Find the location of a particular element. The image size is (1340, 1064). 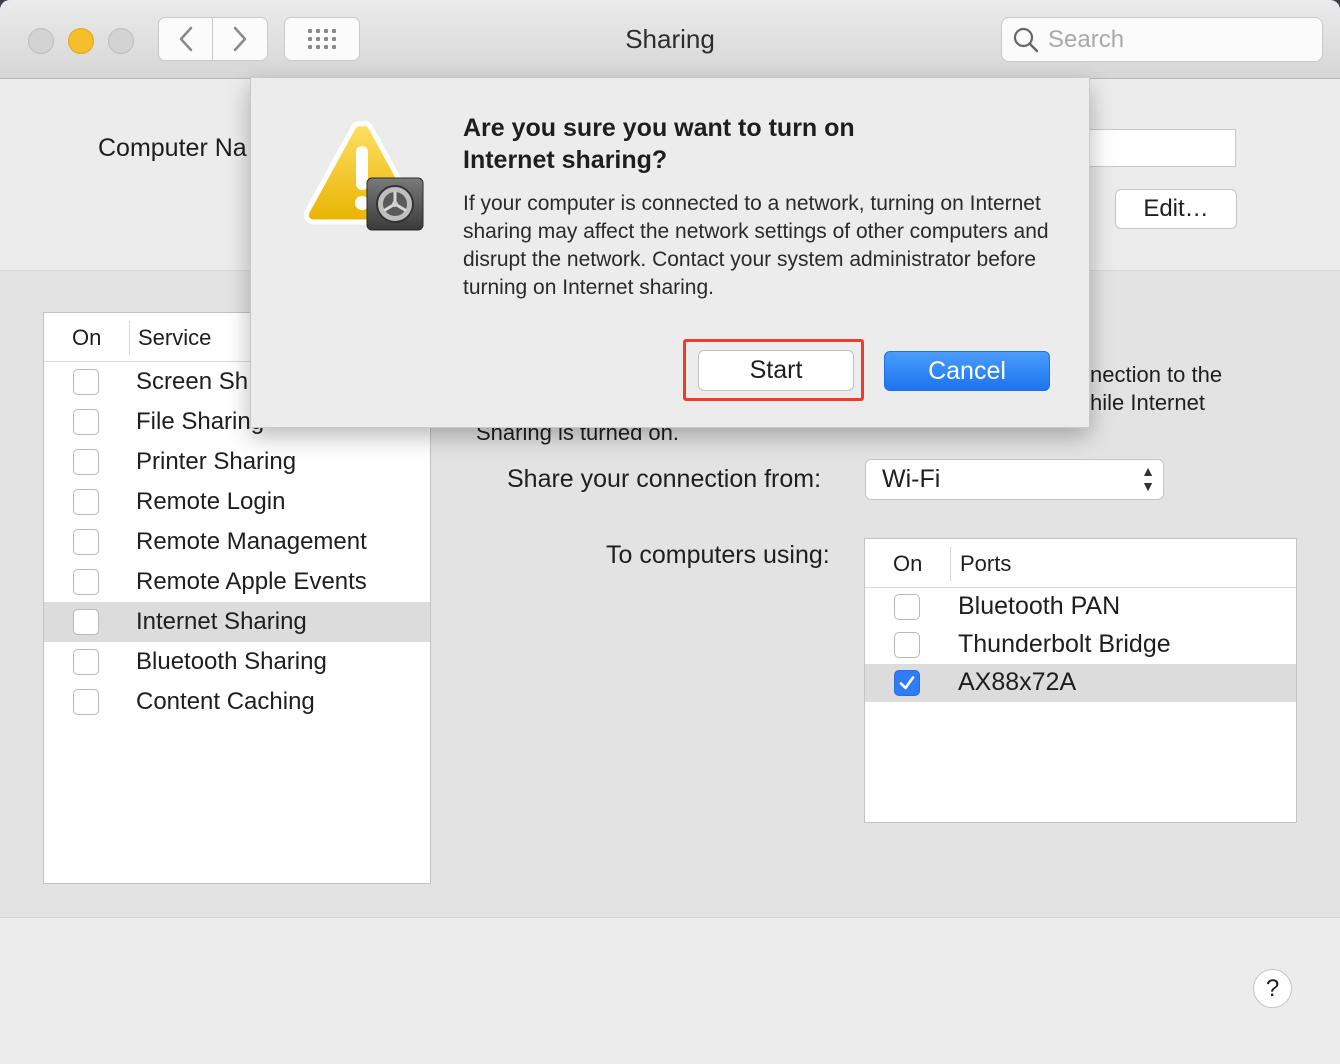

service-row-bluetooth-sharing: Bluetooth Sharing is located at coordinates (237, 662).